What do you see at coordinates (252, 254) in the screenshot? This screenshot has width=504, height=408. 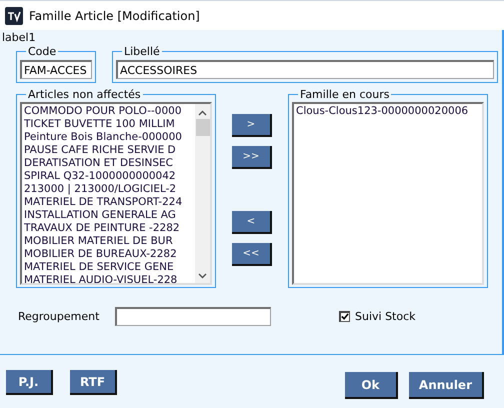 I see `move-button: <<` at bounding box center [252, 254].